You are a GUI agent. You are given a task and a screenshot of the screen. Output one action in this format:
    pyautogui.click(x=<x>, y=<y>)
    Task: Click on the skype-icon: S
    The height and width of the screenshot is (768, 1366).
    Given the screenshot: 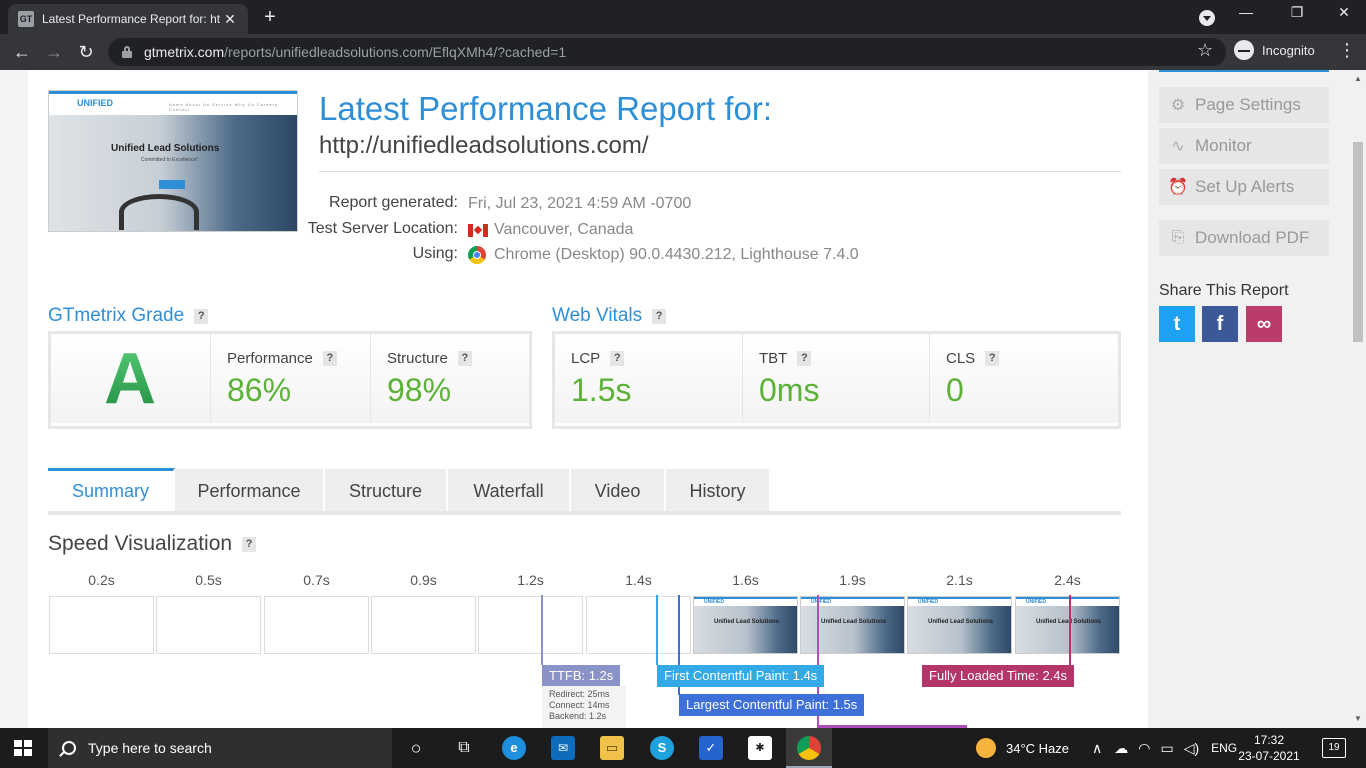 What is the action you would take?
    pyautogui.click(x=662, y=748)
    